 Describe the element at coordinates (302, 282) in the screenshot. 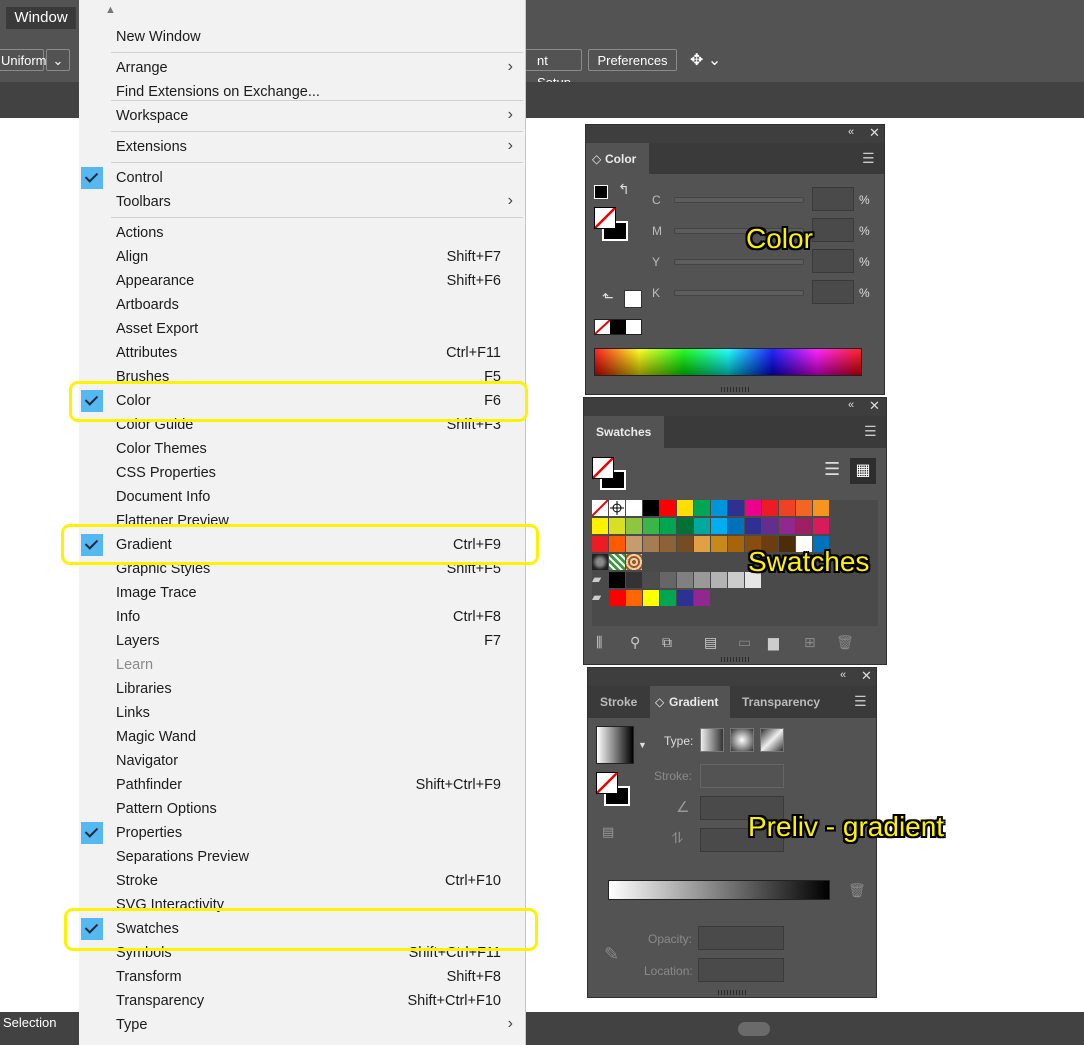

I see `menu-item-appearance: Appearance Shift+F6` at that location.